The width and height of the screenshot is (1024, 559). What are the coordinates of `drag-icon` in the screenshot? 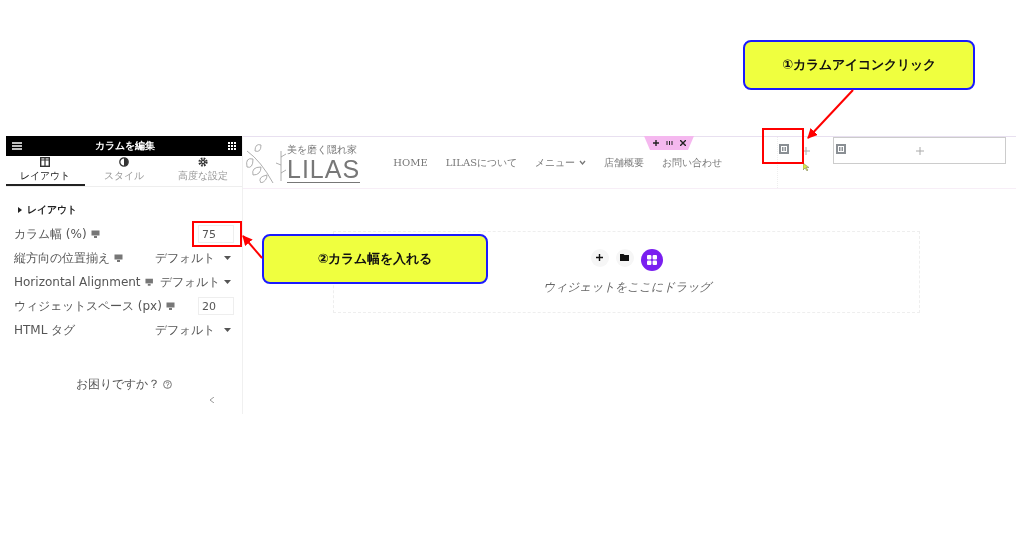 It's located at (669, 143).